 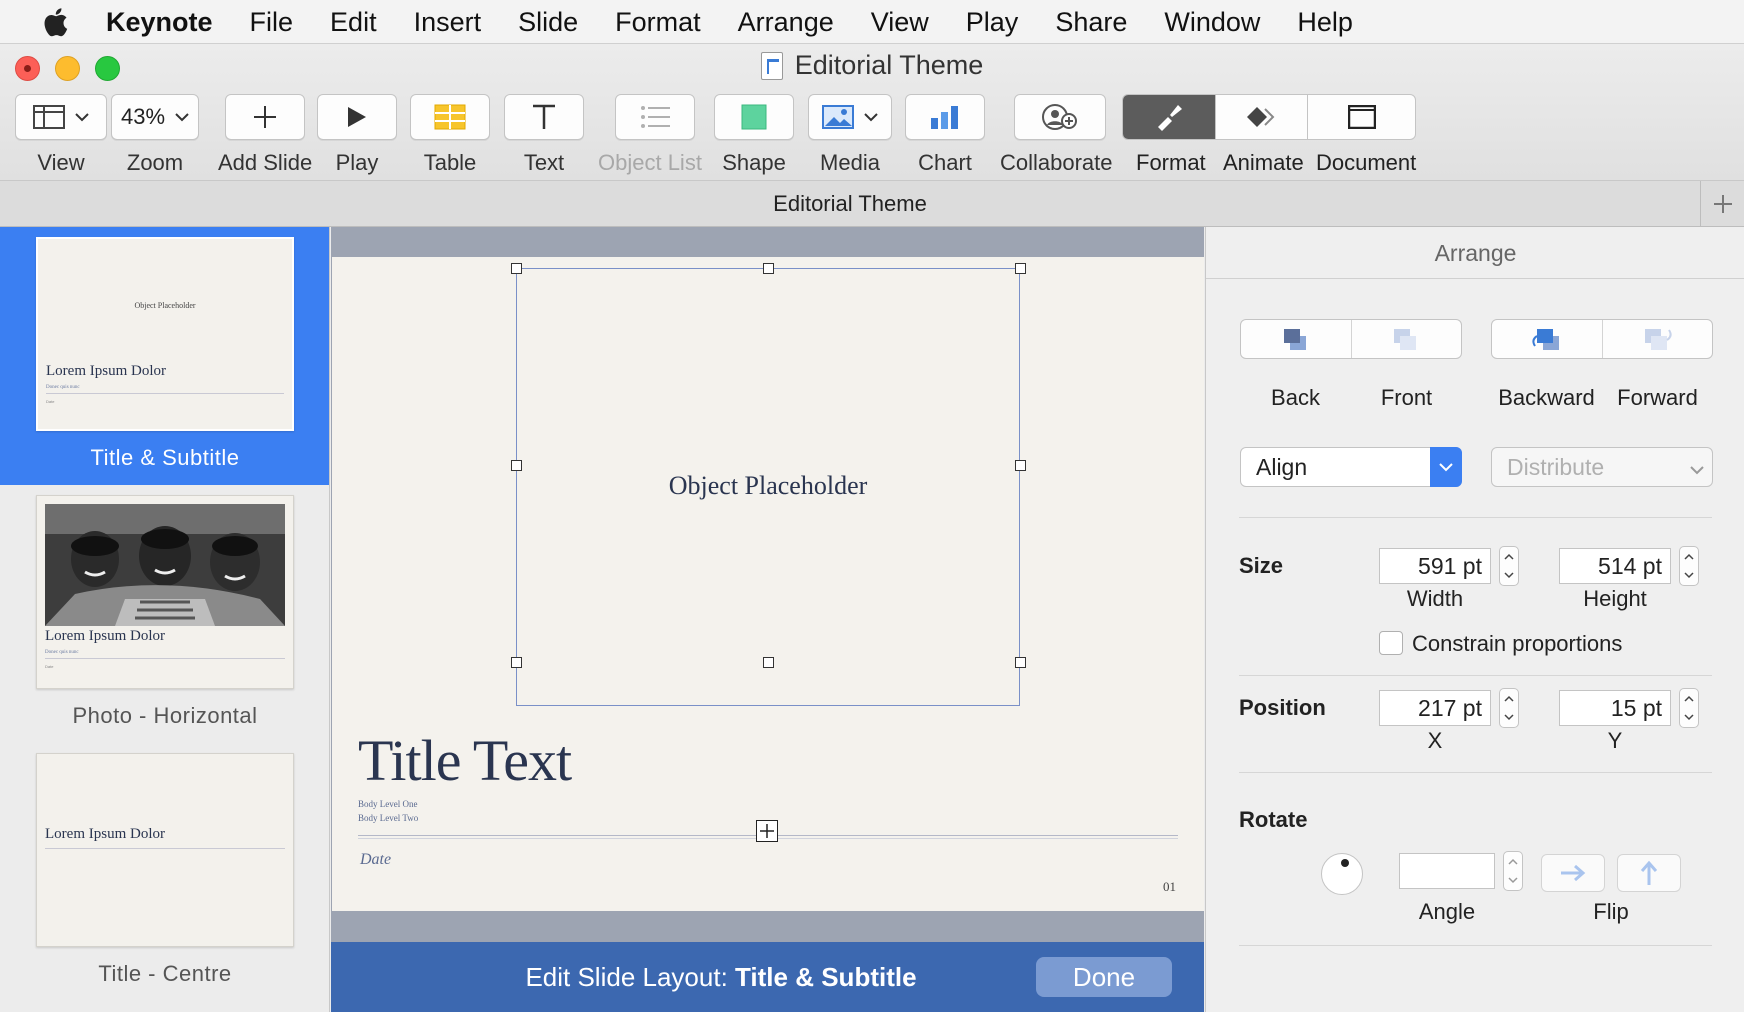 What do you see at coordinates (1351, 467) in the screenshot?
I see `align-popup: Align` at bounding box center [1351, 467].